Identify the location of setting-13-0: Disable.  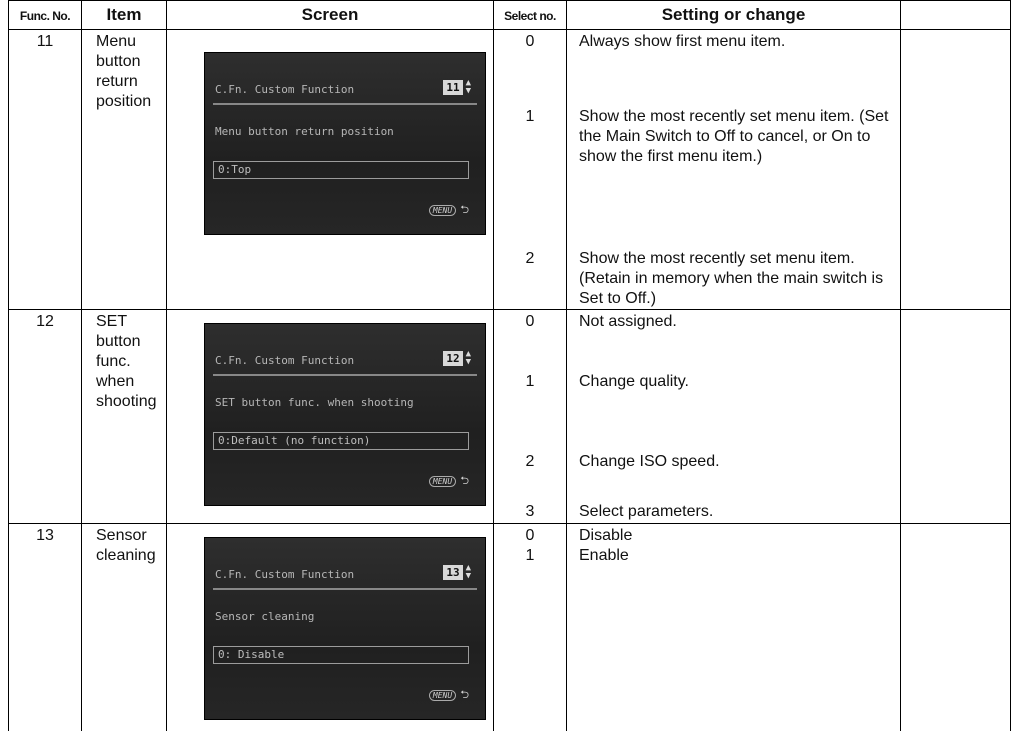
(606, 535).